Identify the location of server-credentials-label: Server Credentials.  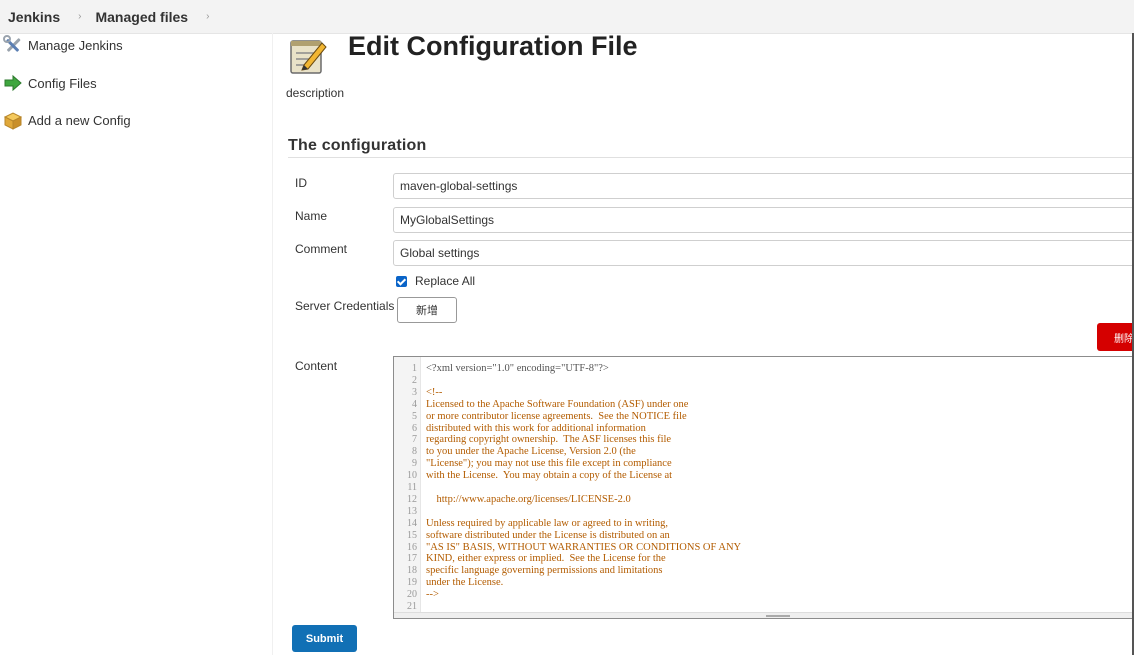
(345, 306).